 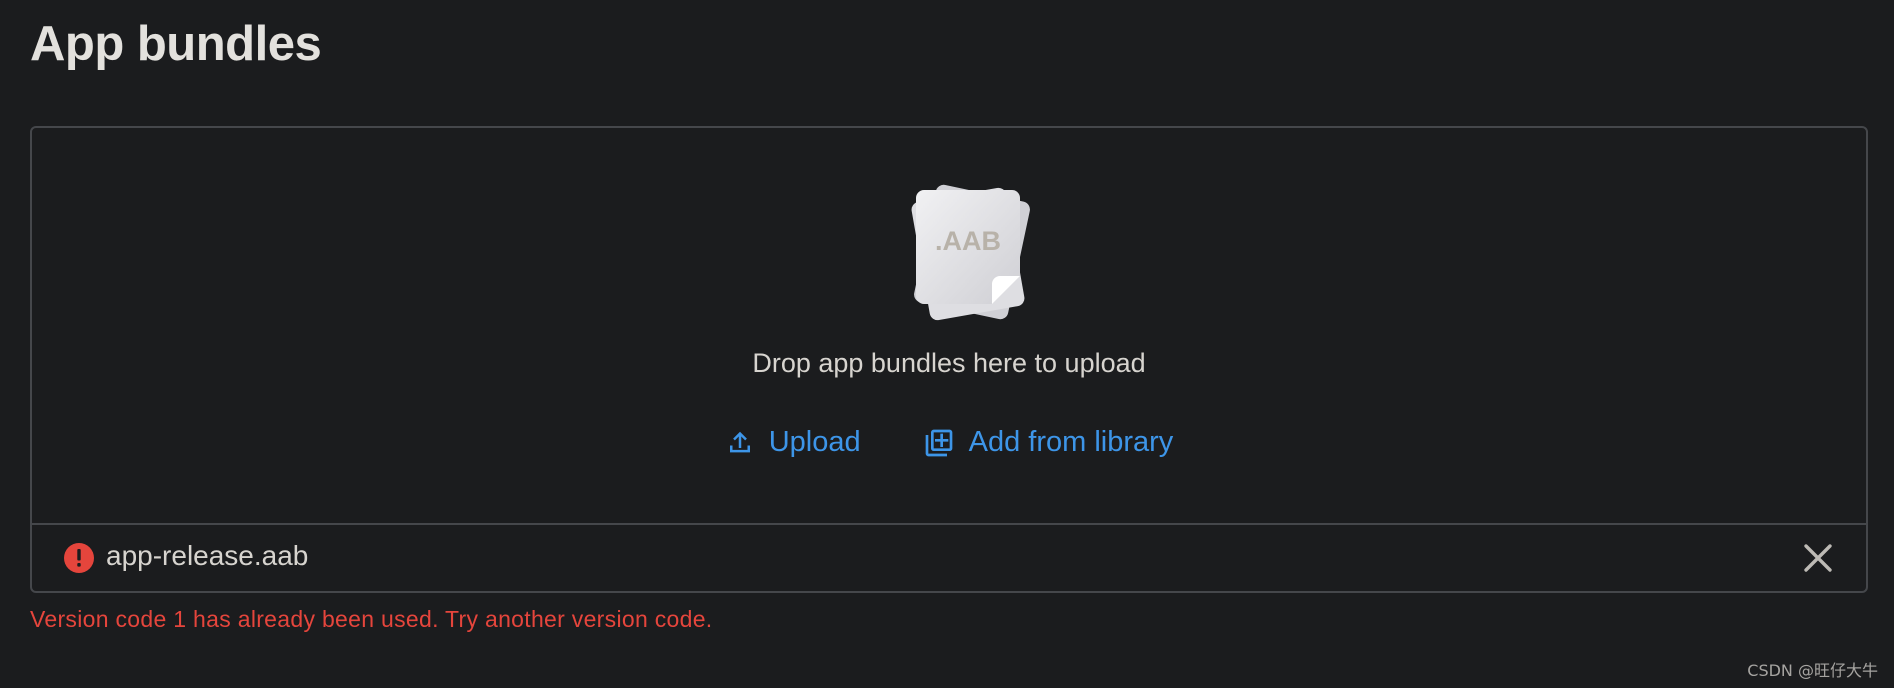 What do you see at coordinates (739, 441) in the screenshot?
I see `upload-icon` at bounding box center [739, 441].